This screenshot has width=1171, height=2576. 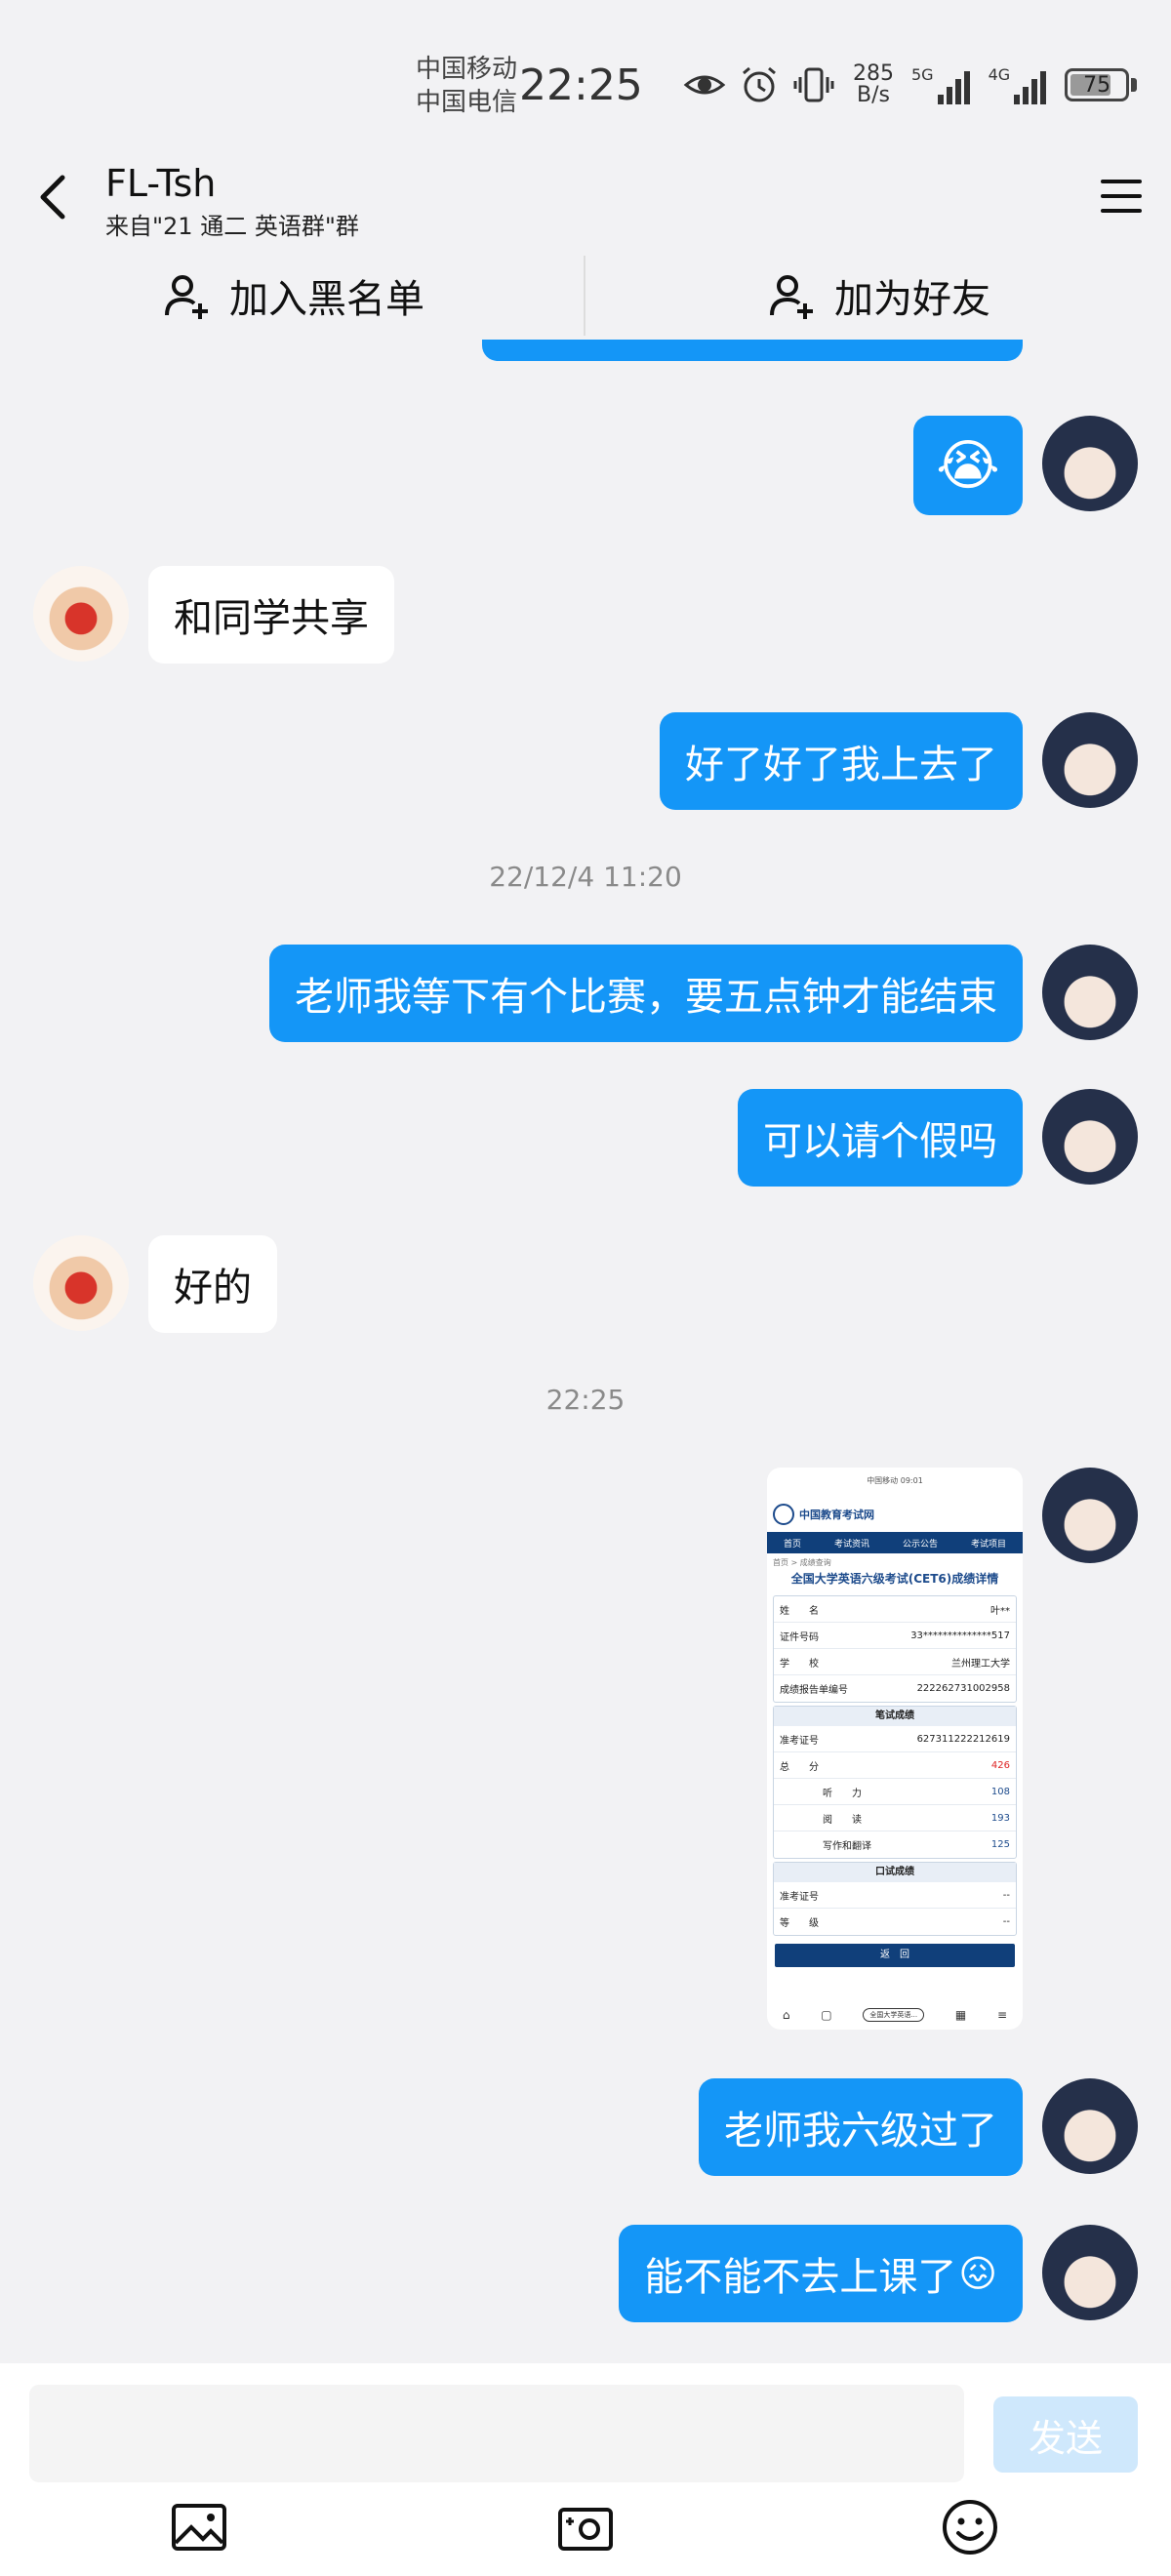 What do you see at coordinates (842, 1793) in the screenshot?
I see `image-row-label: 听 力` at bounding box center [842, 1793].